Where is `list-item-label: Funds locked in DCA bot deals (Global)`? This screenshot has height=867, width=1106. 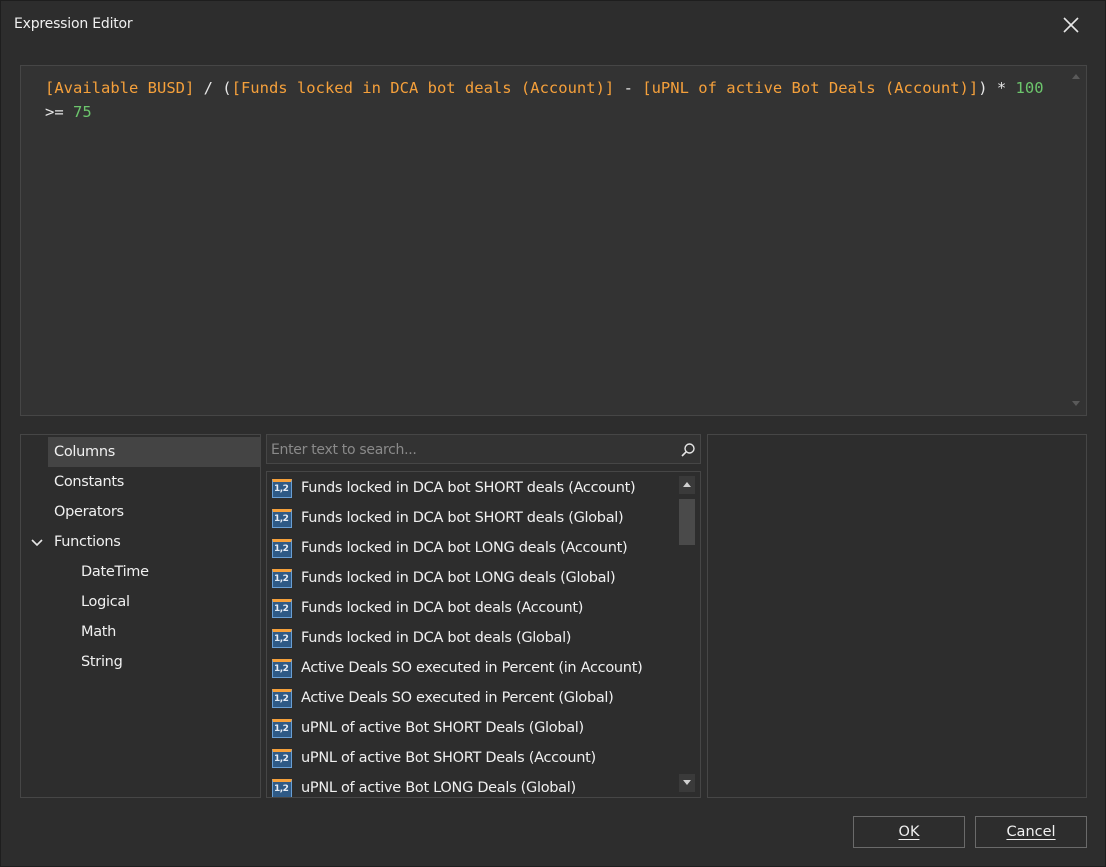 list-item-label: Funds locked in DCA bot deals (Global) is located at coordinates (436, 638).